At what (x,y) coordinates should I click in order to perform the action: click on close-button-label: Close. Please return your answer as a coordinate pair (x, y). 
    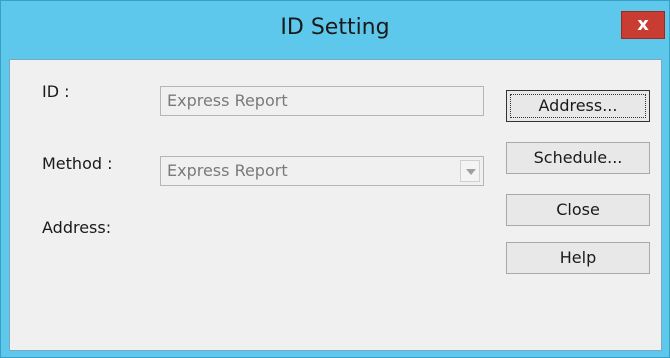
    Looking at the image, I should click on (578, 209).